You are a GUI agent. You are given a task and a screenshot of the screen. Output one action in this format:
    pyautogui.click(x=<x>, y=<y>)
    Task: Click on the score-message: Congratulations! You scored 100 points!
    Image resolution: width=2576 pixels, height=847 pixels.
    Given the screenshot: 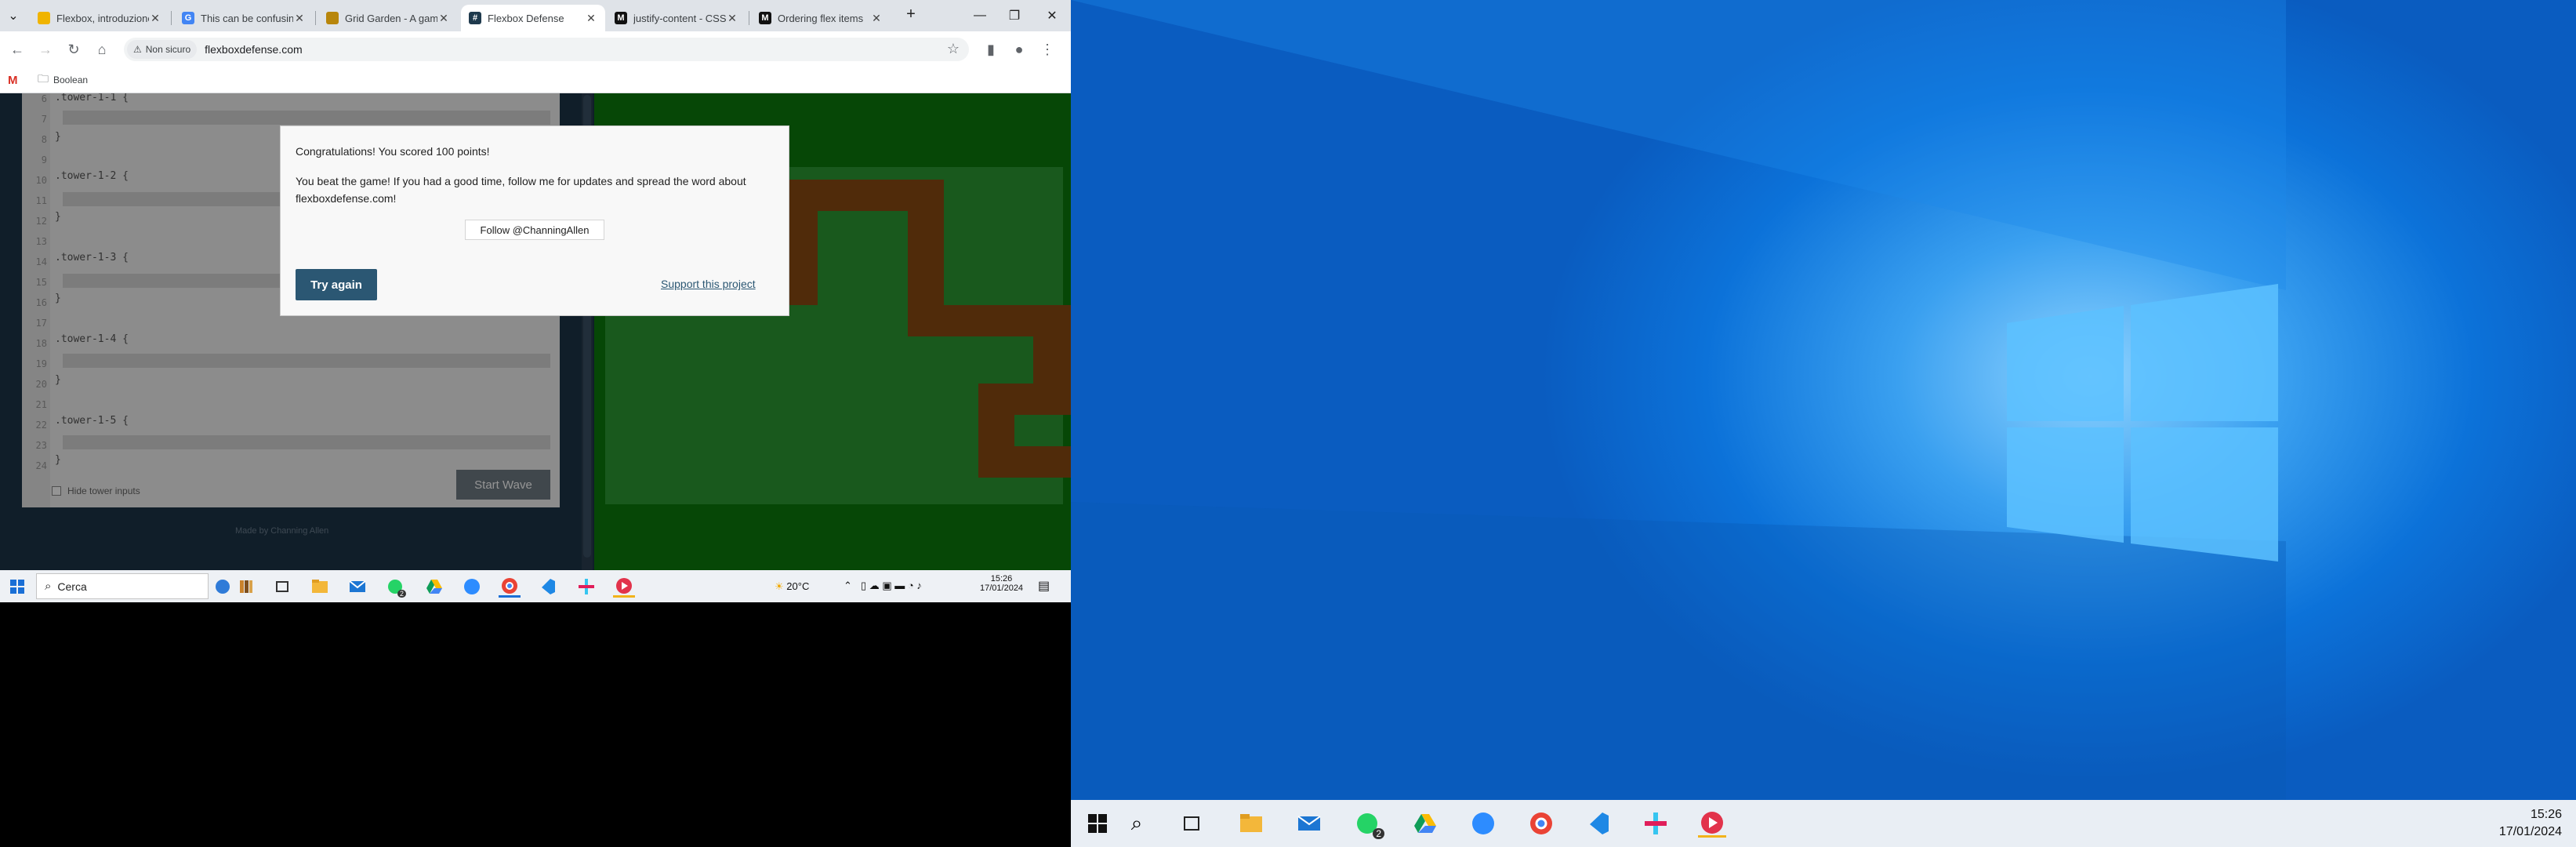 What is the action you would take?
    pyautogui.click(x=393, y=151)
    